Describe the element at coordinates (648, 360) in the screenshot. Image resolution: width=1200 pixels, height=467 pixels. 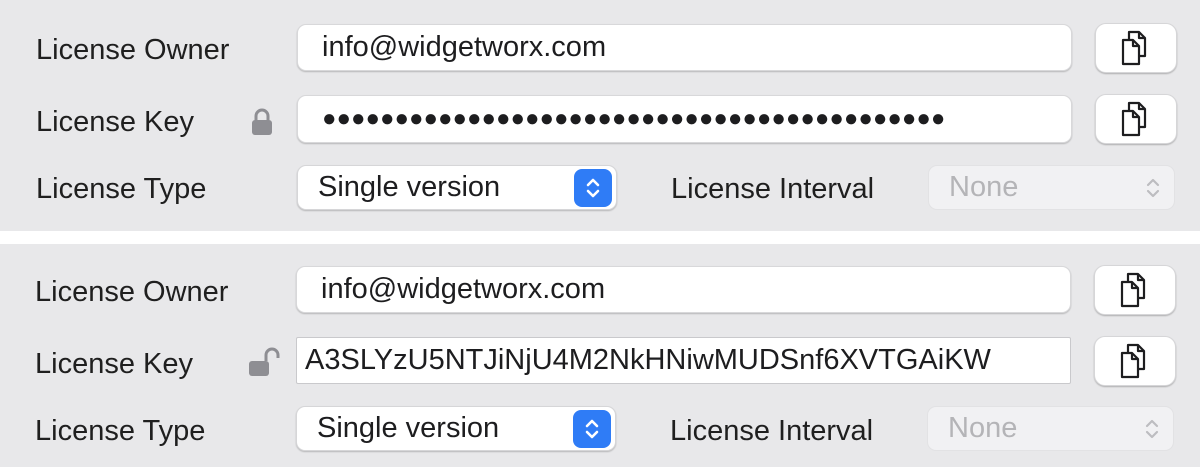
I see `license-key-value: A3SLYzU5NTJiNjU4M2NkHNiwMUDSnf6XVTGAiKW` at that location.